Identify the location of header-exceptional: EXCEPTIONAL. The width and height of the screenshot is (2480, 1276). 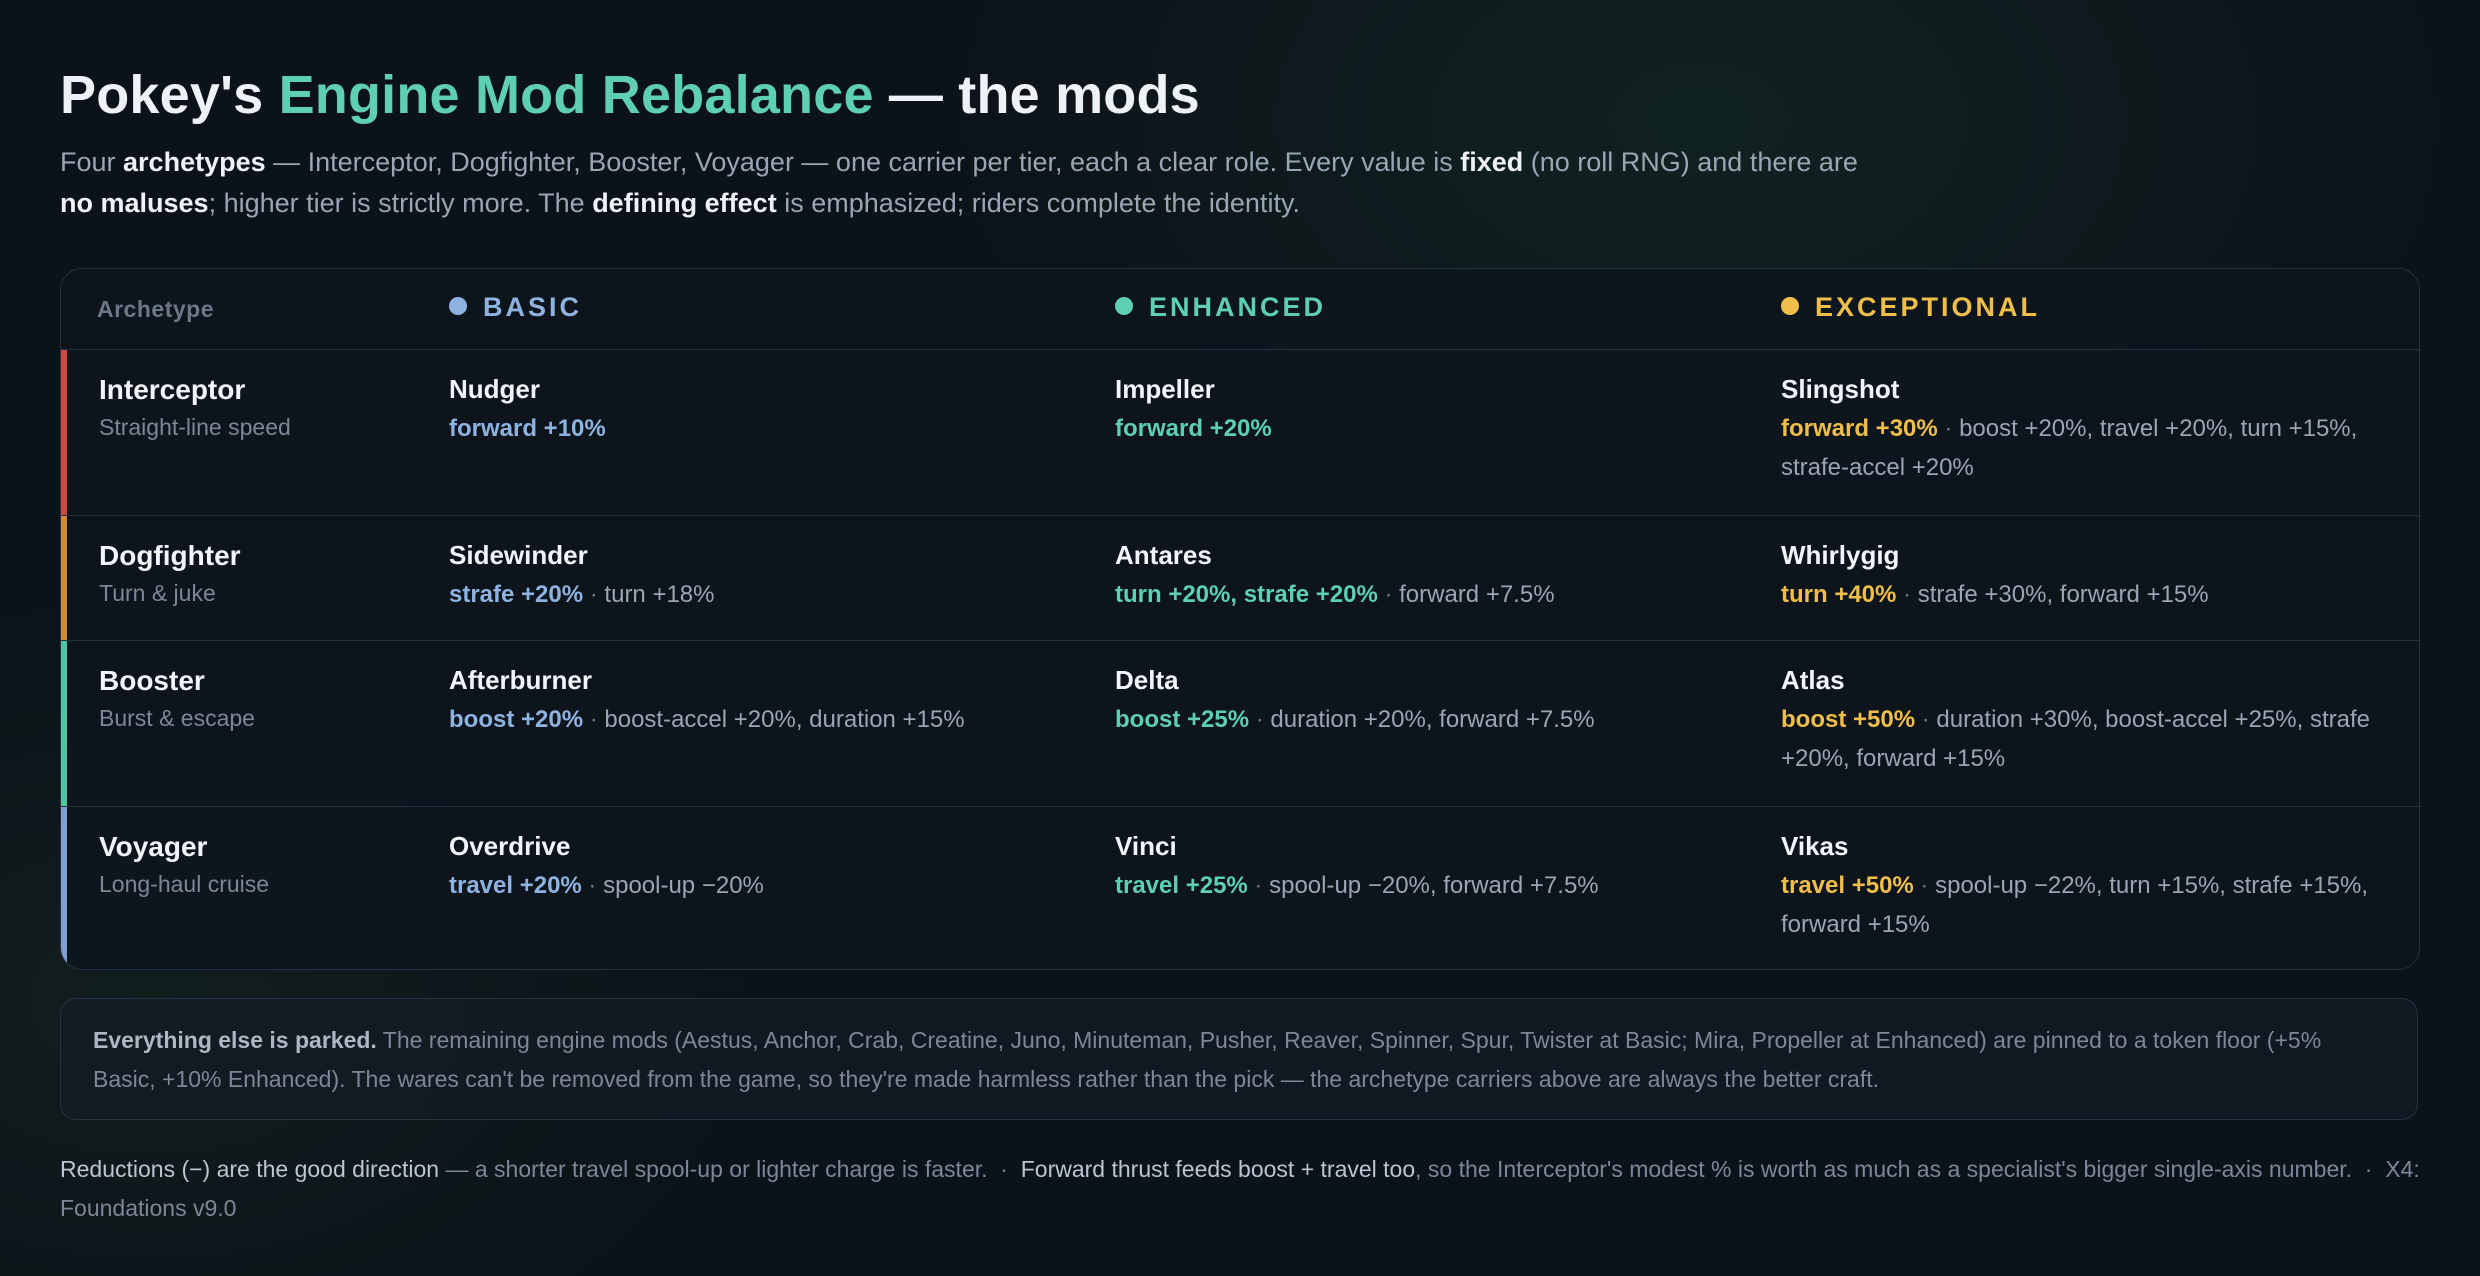
(1910, 307).